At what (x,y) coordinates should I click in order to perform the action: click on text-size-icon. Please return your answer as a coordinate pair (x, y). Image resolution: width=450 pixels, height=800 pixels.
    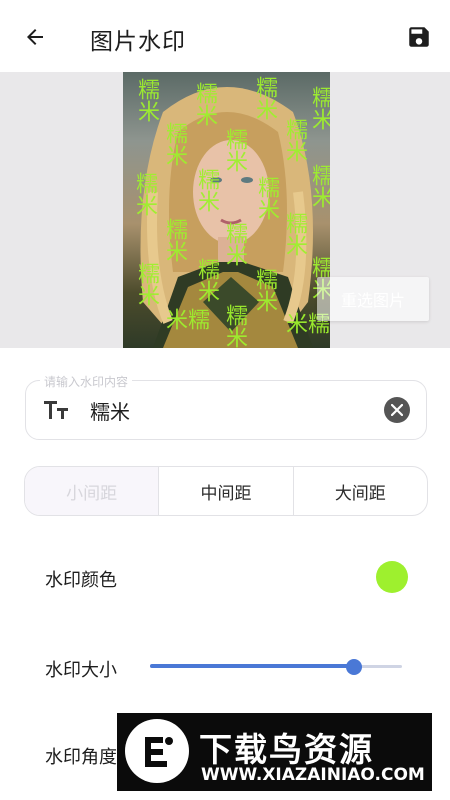
    Looking at the image, I should click on (56, 410).